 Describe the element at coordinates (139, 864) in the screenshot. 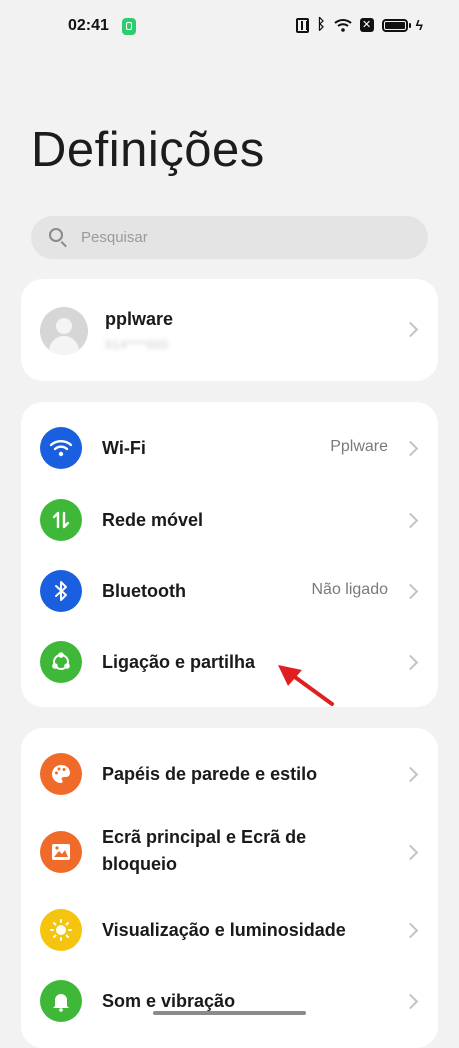

I see `settings-item-label-line2: bloqueio` at that location.